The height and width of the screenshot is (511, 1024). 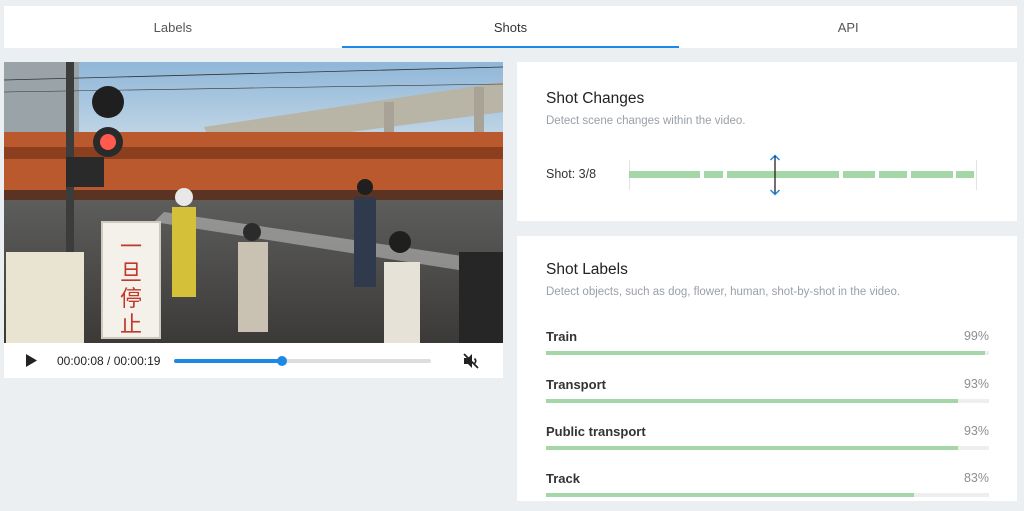 What do you see at coordinates (563, 478) in the screenshot?
I see `label-name: Track` at bounding box center [563, 478].